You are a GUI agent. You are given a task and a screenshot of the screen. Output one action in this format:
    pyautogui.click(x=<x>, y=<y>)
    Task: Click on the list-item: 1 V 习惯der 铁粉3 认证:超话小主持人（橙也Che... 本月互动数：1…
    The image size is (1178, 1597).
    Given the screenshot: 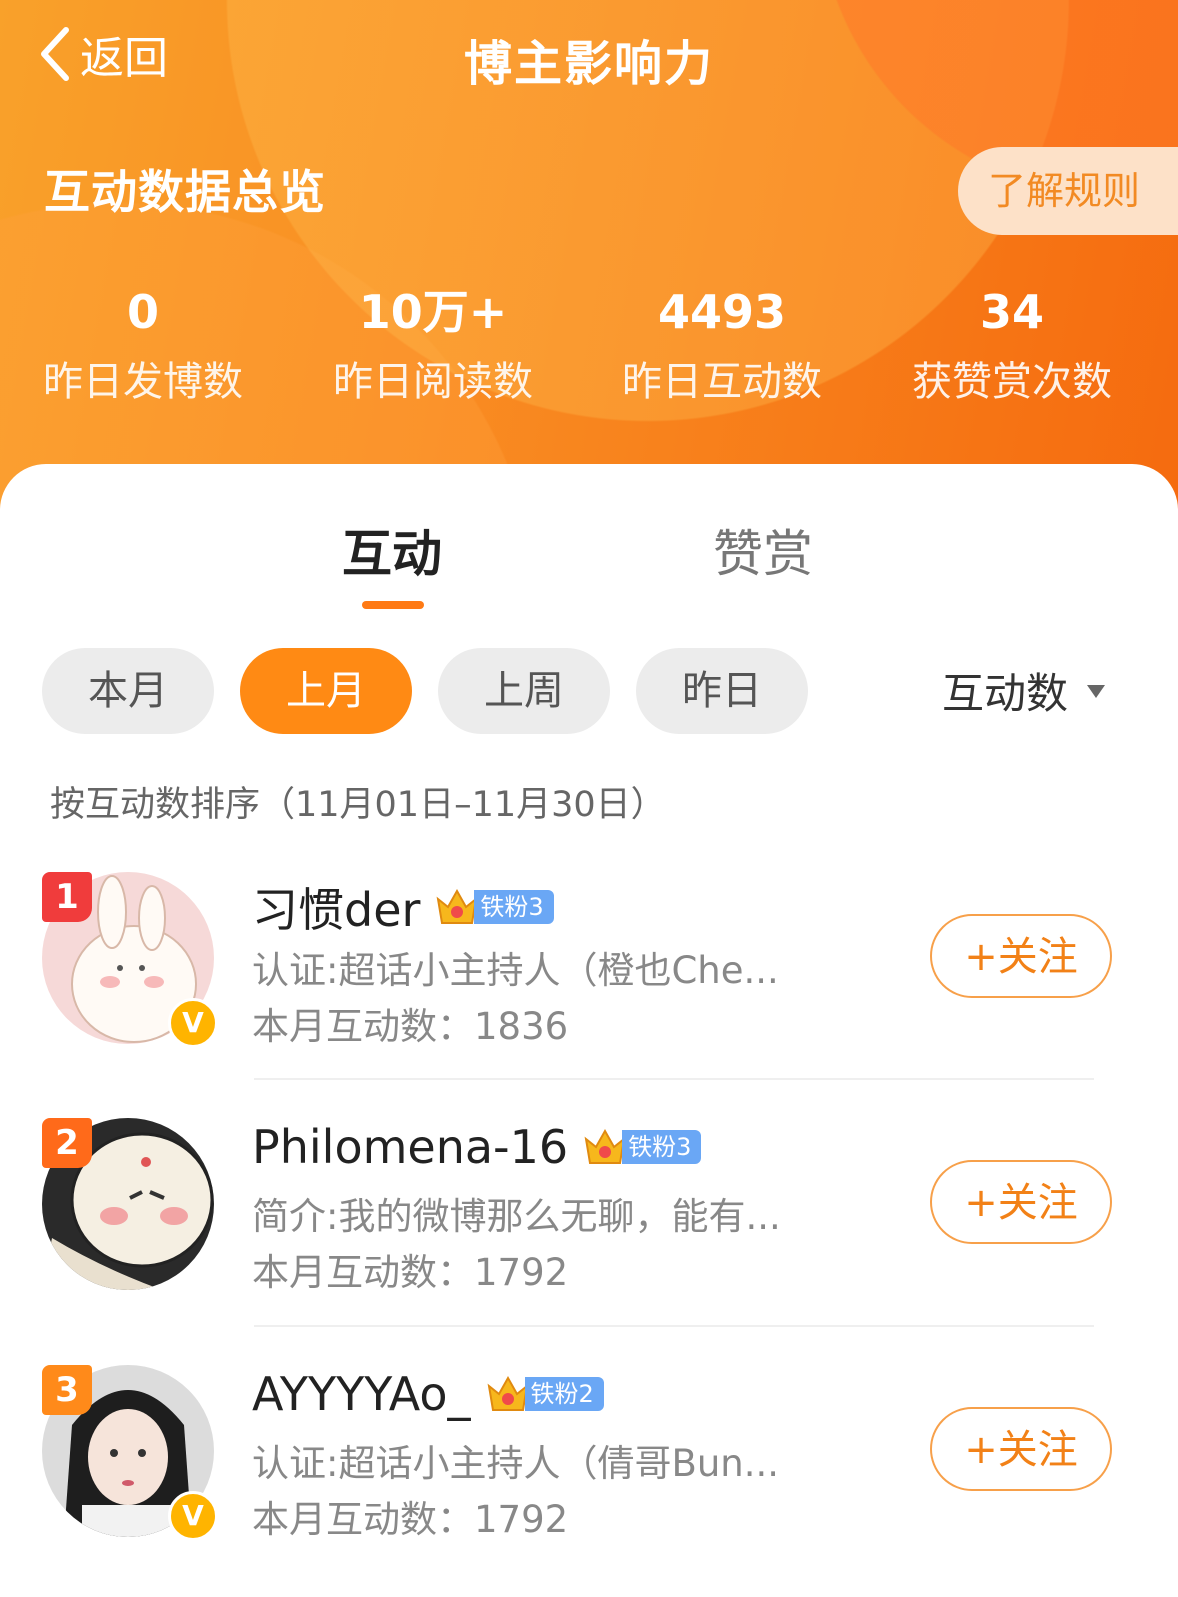 What is the action you would take?
    pyautogui.click(x=589, y=987)
    